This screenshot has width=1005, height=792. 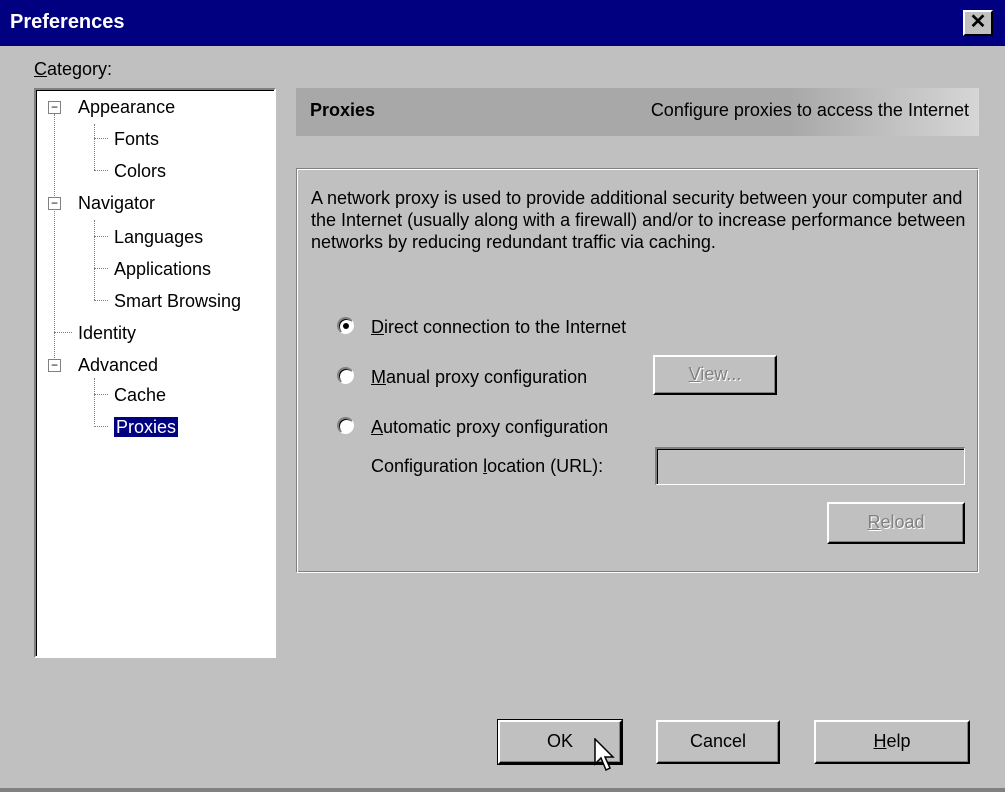 What do you see at coordinates (896, 523) in the screenshot?
I see `reload-button: Reload` at bounding box center [896, 523].